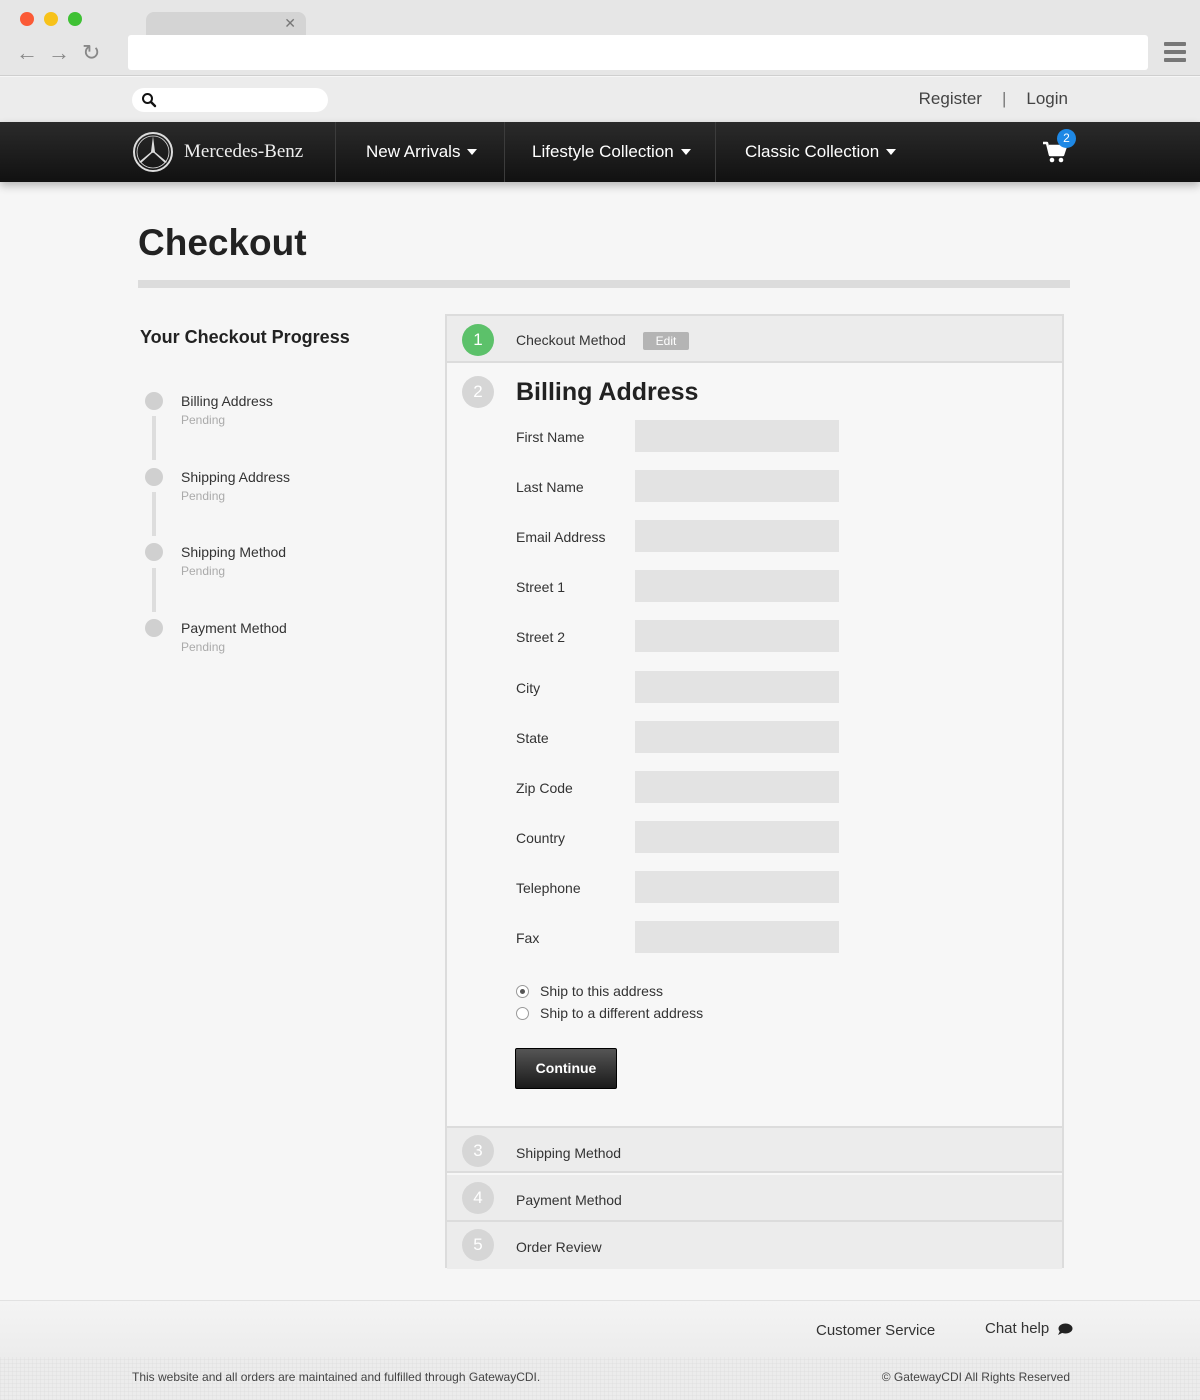 This screenshot has height=1400, width=1200. What do you see at coordinates (600, 99) in the screenshot?
I see `utility-bar: Register | Login` at bounding box center [600, 99].